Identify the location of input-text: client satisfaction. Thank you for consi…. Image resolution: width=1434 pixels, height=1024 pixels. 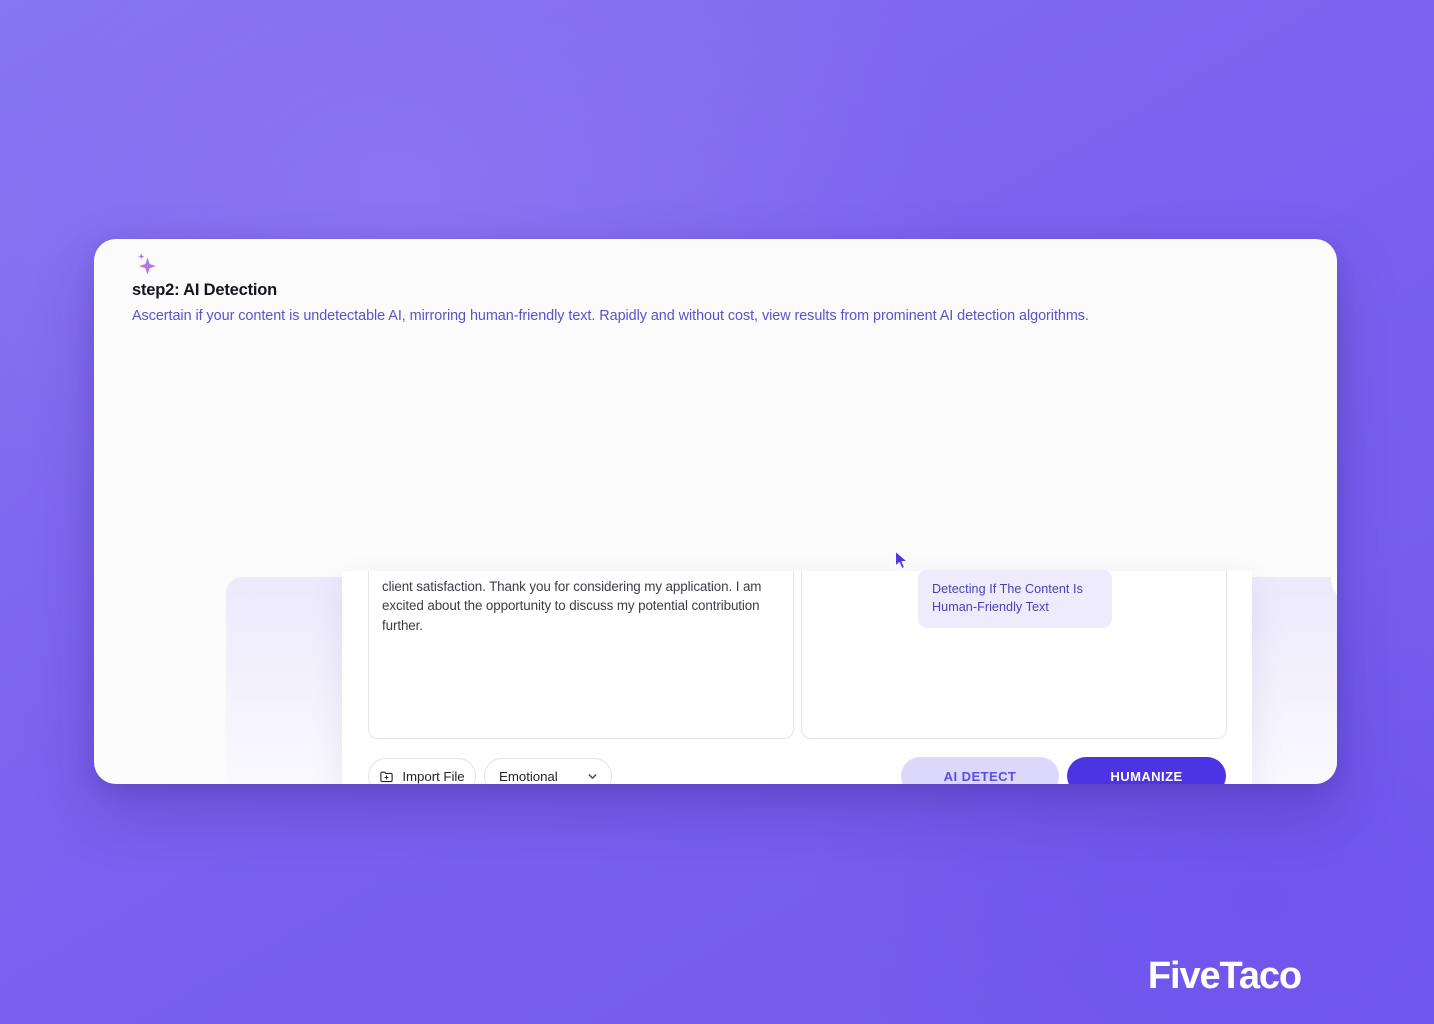
(572, 606).